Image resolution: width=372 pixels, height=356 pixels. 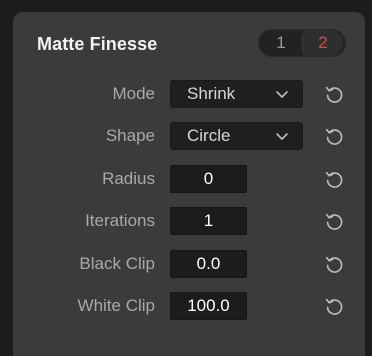 What do you see at coordinates (208, 306) in the screenshot?
I see `white-clip-field: 100.0` at bounding box center [208, 306].